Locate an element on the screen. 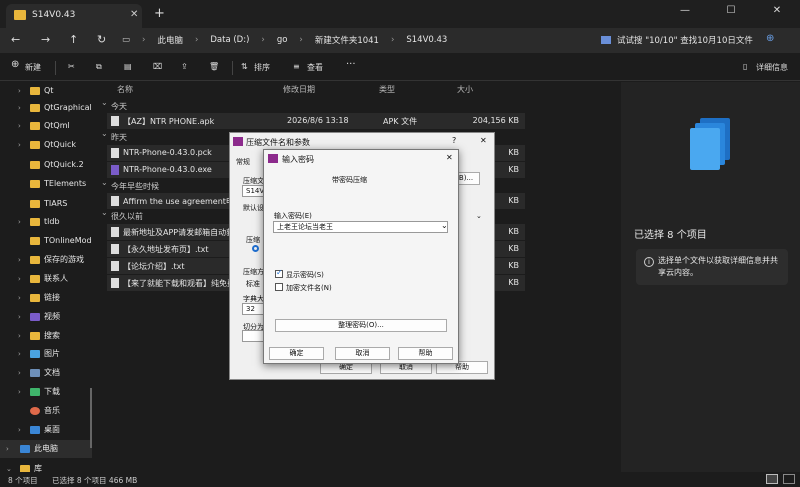 The image size is (800, 487). maximize-button: ☐ is located at coordinates (731, 12).